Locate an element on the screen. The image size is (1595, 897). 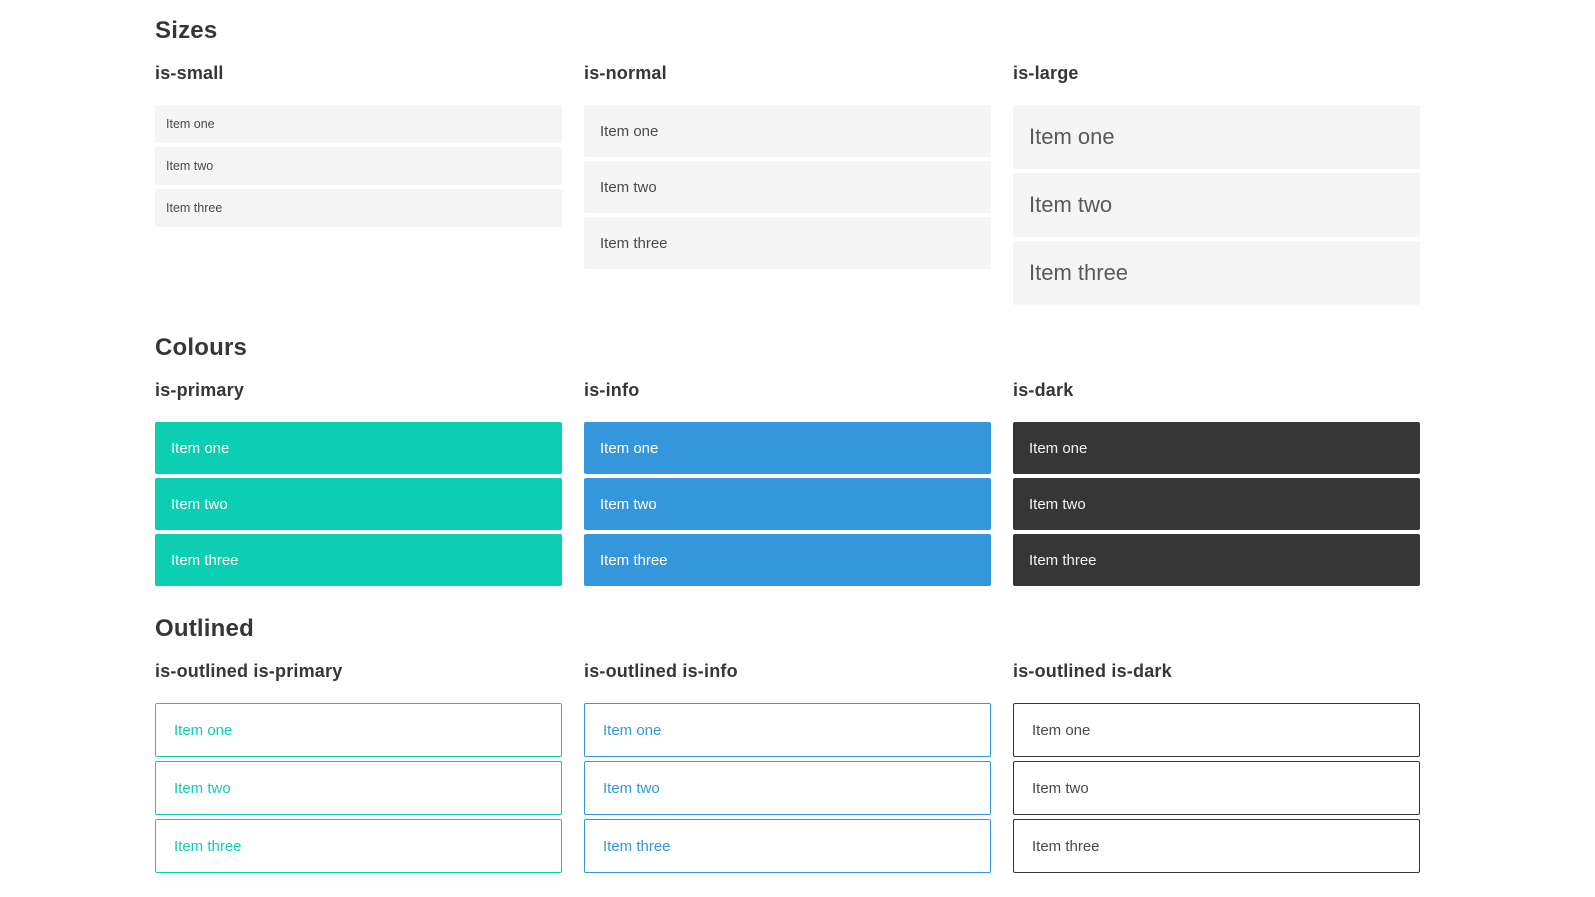
section-title: Sizes is located at coordinates (186, 30).